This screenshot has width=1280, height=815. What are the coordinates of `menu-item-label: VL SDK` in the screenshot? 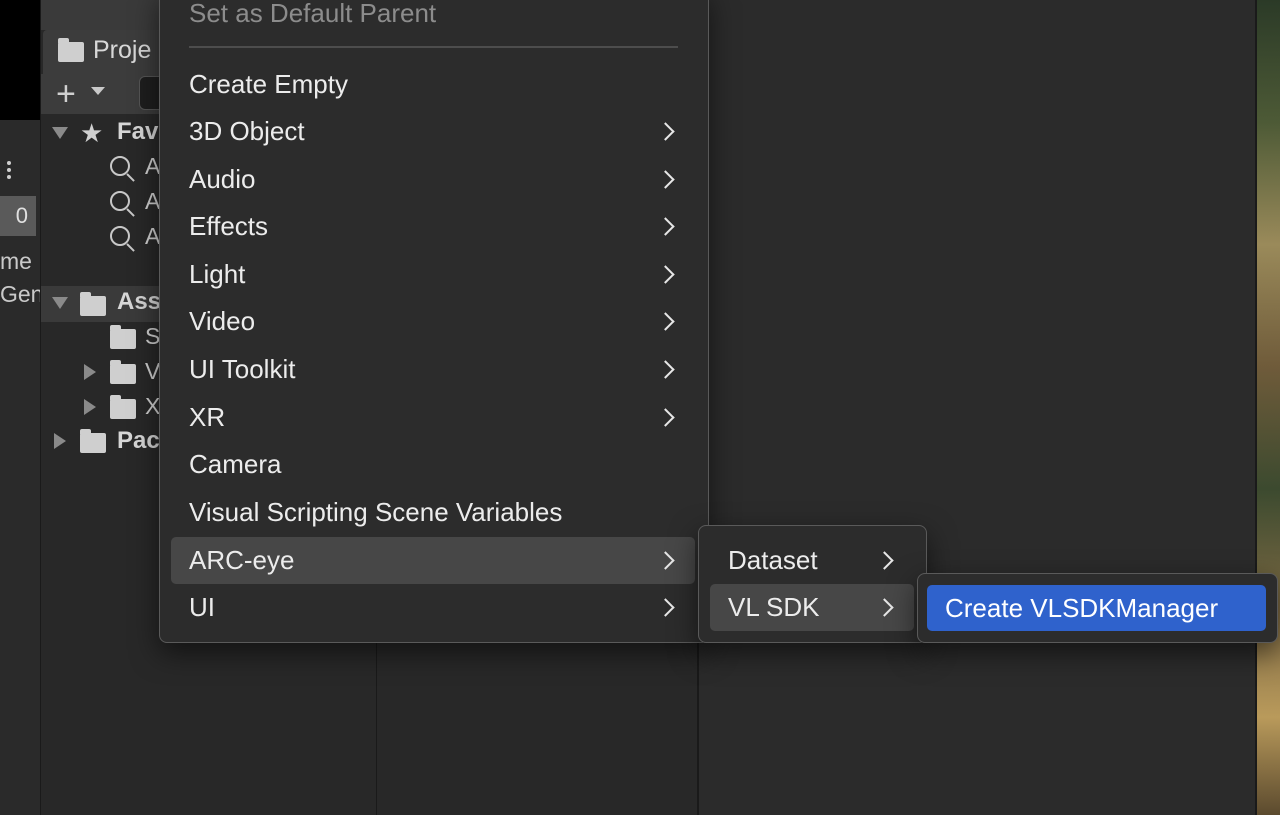 It's located at (774, 607).